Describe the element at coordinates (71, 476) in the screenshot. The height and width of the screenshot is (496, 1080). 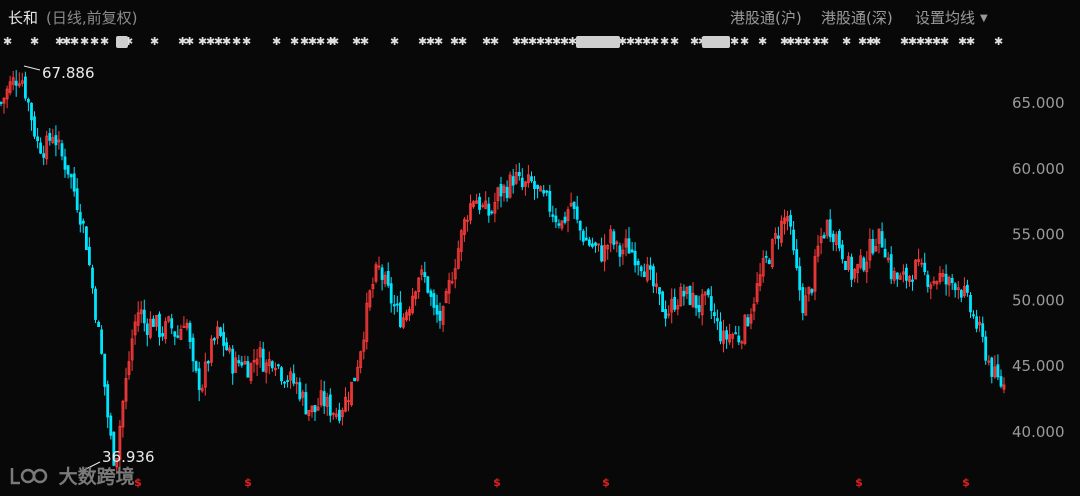
I see `watermark-logo: 大数跨境` at that location.